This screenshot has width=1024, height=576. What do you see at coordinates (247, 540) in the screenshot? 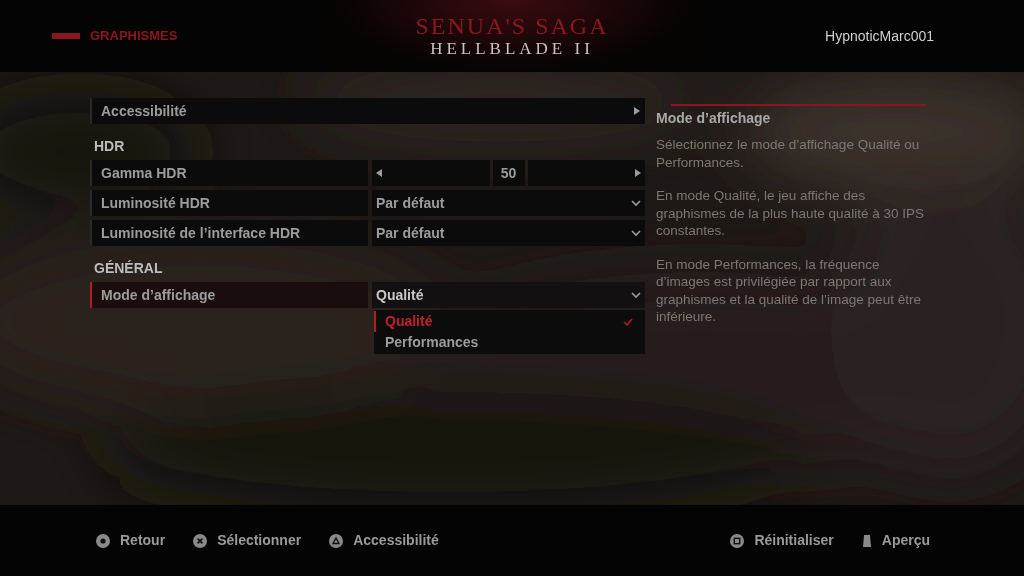
I see `prompt-button: Sélectionner` at bounding box center [247, 540].